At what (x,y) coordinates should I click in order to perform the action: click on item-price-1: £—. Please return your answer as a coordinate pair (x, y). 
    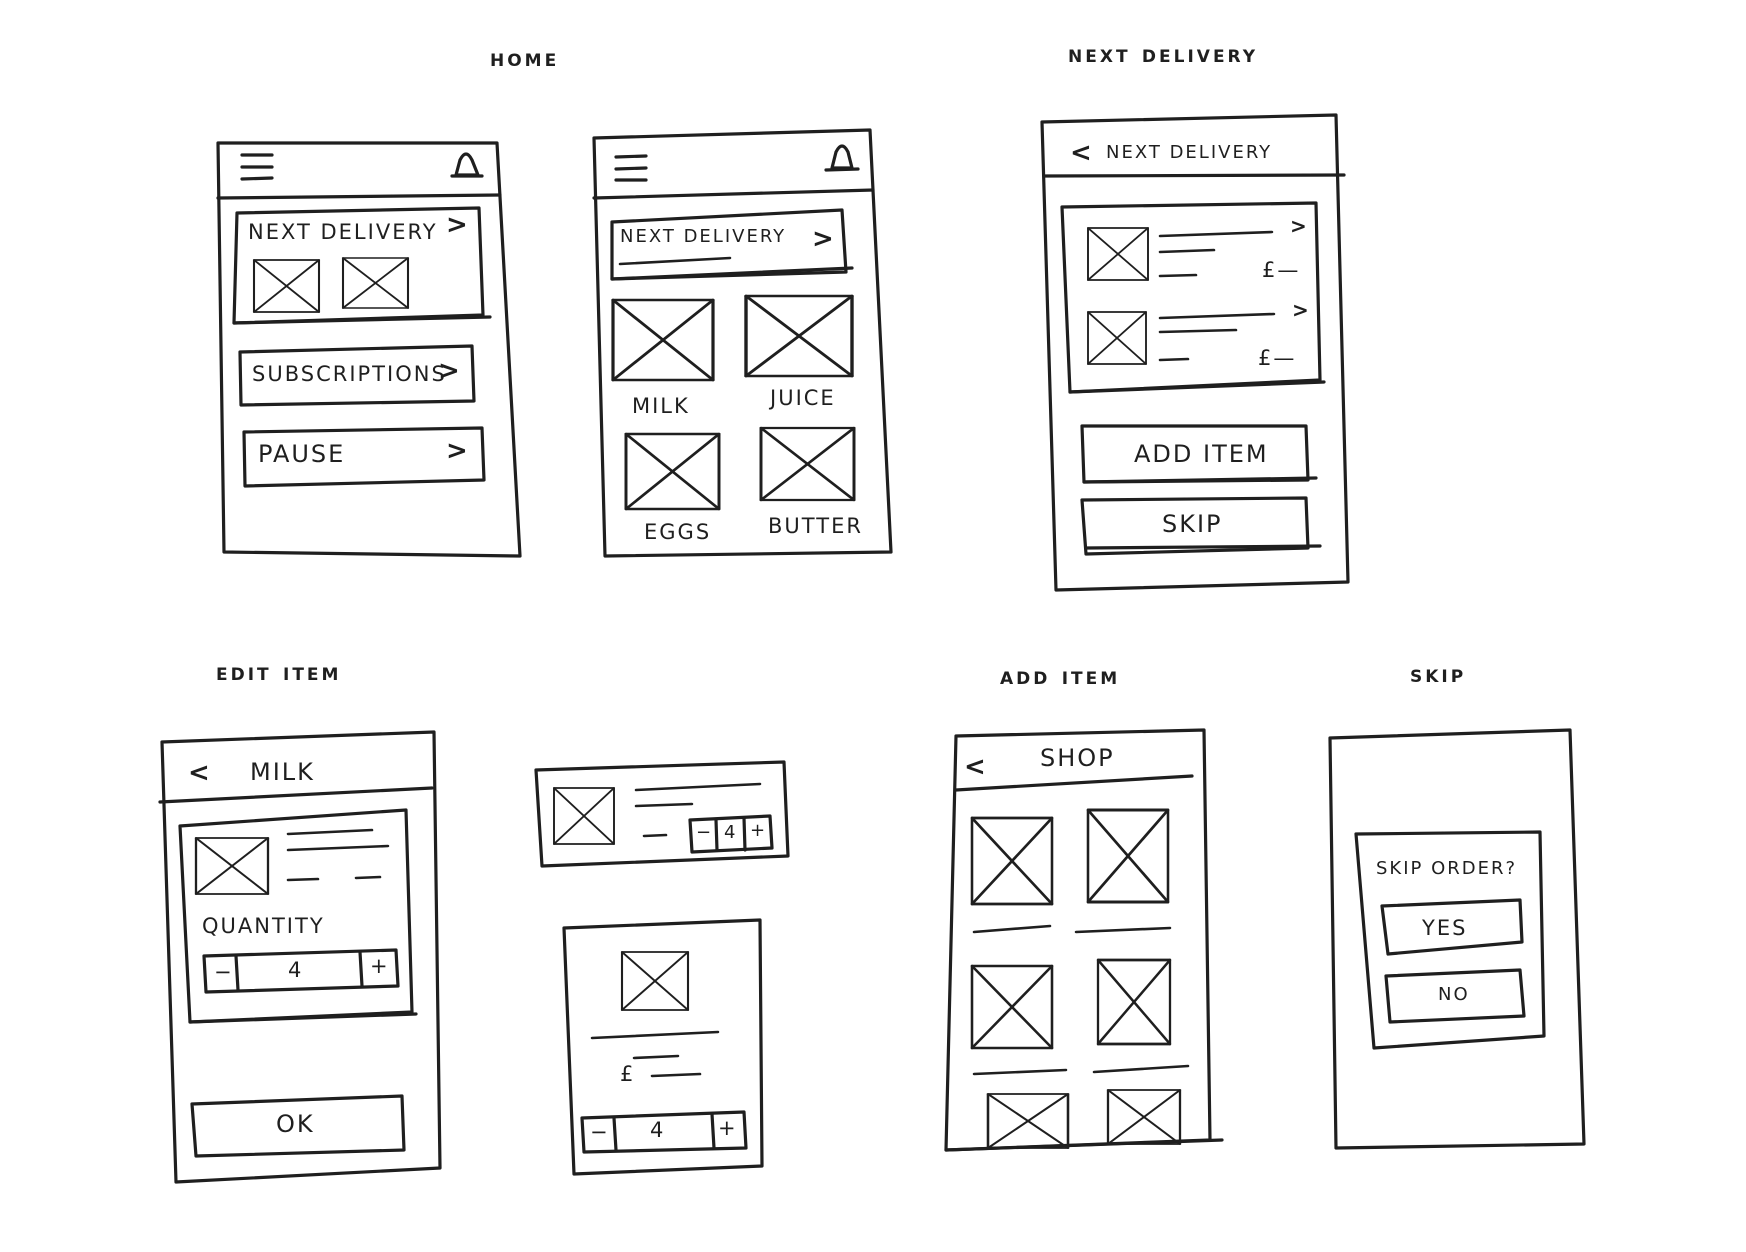
    Looking at the image, I should click on (1281, 270).